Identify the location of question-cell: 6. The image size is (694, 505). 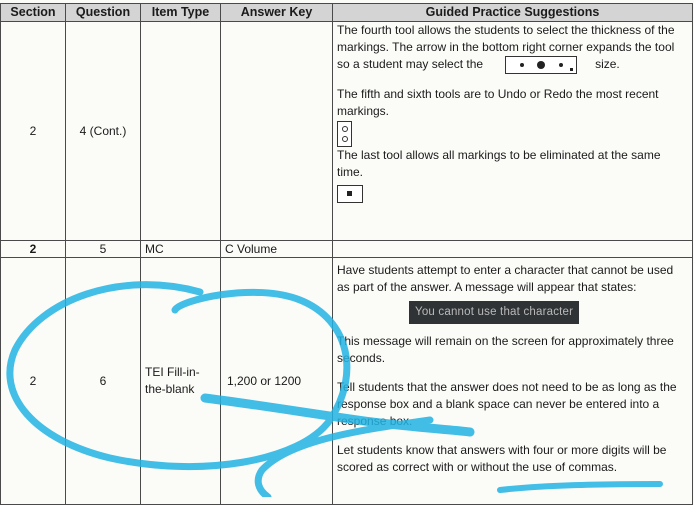
(103, 381).